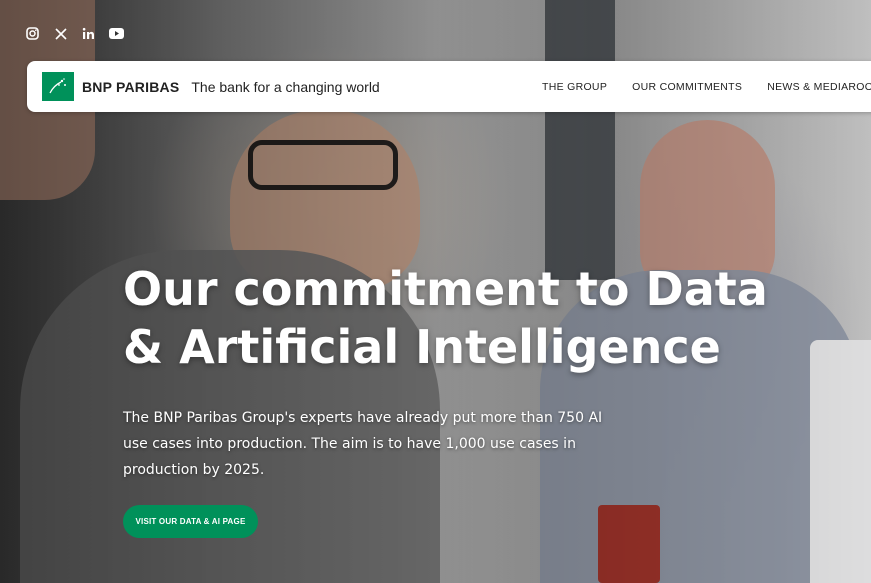 The height and width of the screenshot is (583, 871). Describe the element at coordinates (687, 87) in the screenshot. I see `nav-item-our-commitments: OUR COMMITMENTS` at that location.